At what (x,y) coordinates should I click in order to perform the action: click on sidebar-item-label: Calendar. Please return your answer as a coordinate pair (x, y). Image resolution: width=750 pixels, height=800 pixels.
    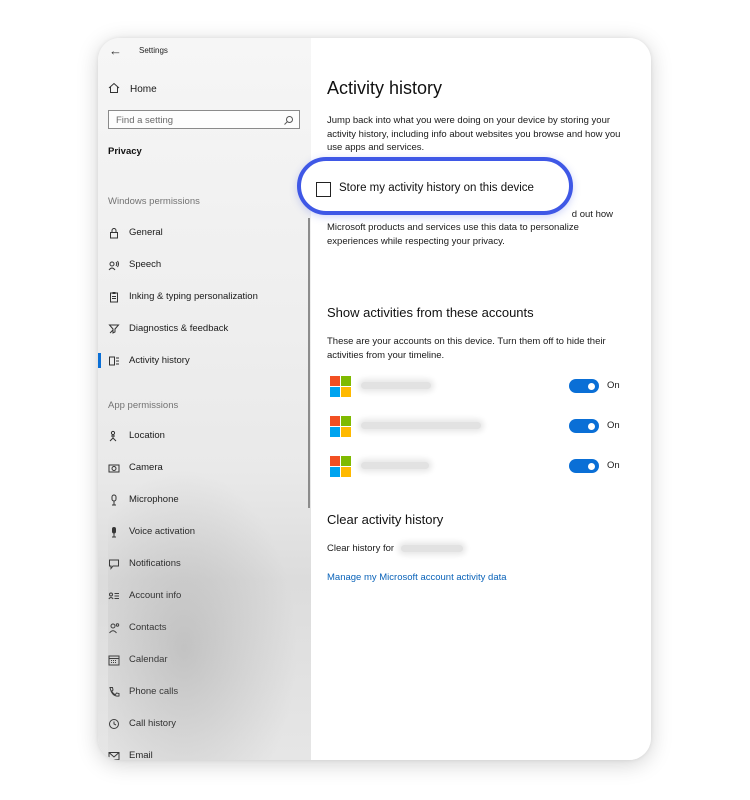
    Looking at the image, I should click on (148, 659).